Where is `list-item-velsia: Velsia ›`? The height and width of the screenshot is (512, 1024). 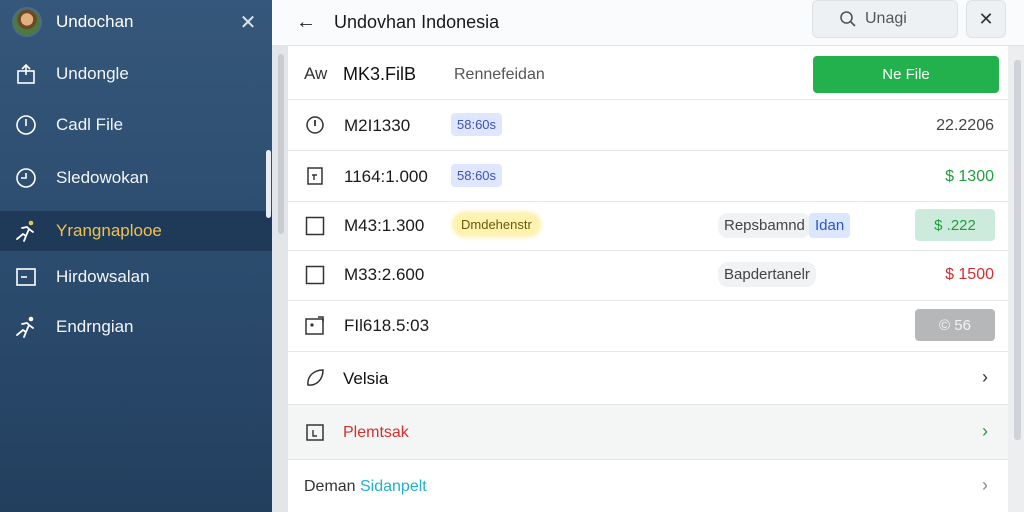
list-item-velsia: Velsia › is located at coordinates (648, 378).